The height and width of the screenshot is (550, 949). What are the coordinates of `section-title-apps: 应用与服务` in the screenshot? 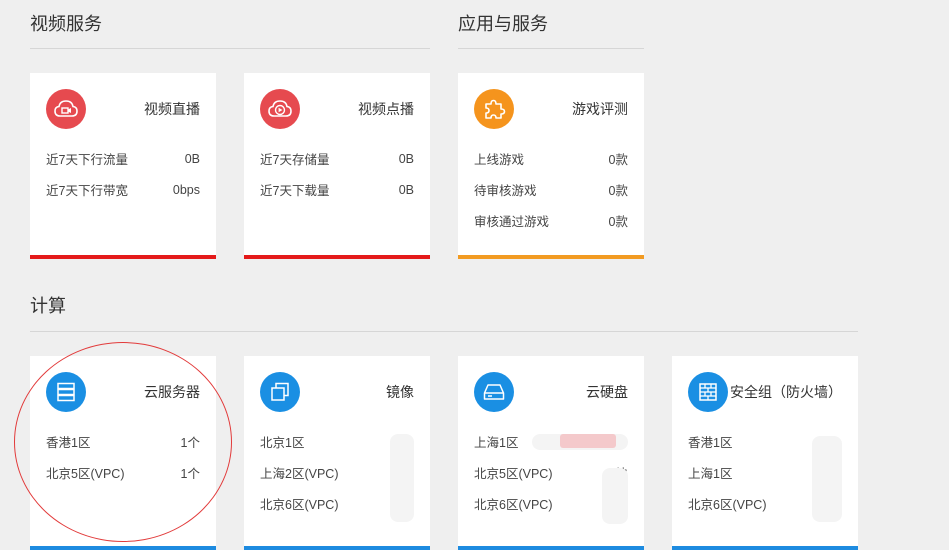 It's located at (503, 24).